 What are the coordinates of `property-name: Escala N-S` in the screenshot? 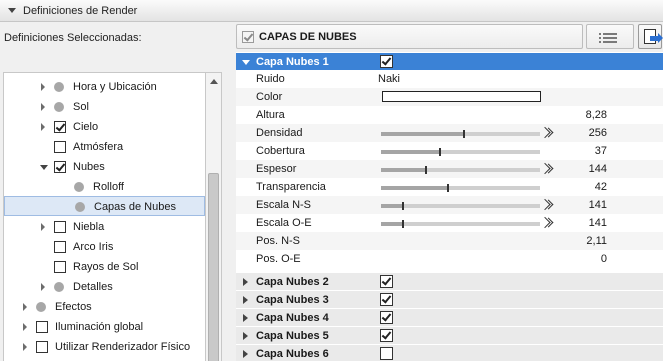 It's located at (284, 205).